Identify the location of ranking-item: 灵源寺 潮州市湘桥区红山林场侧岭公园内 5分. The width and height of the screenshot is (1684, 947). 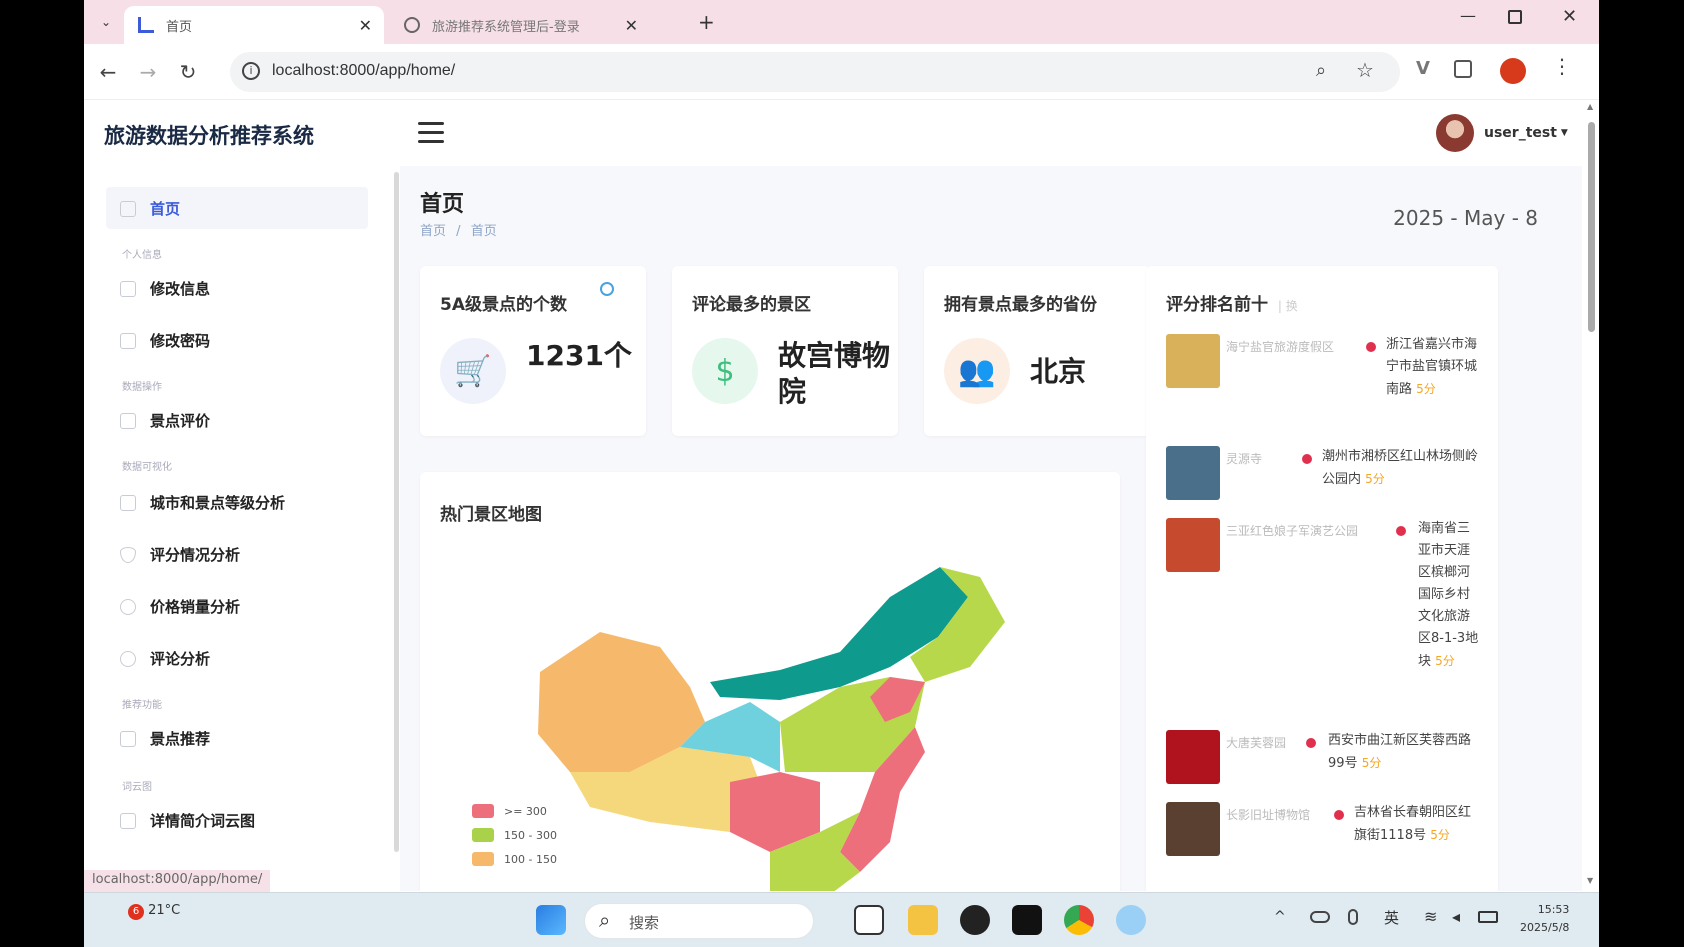
(1326, 476).